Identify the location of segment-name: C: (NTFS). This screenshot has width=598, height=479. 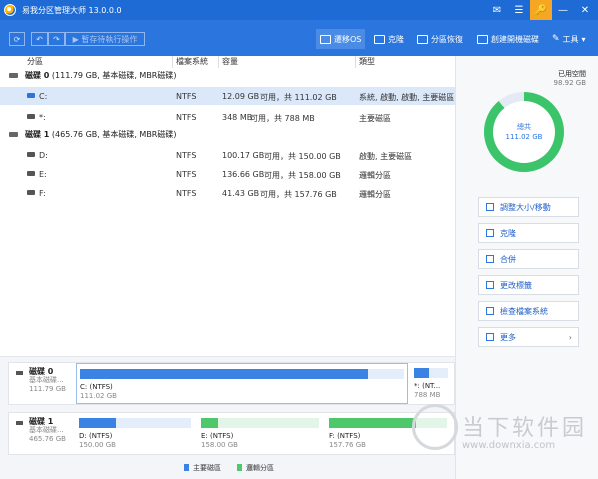
(96, 387).